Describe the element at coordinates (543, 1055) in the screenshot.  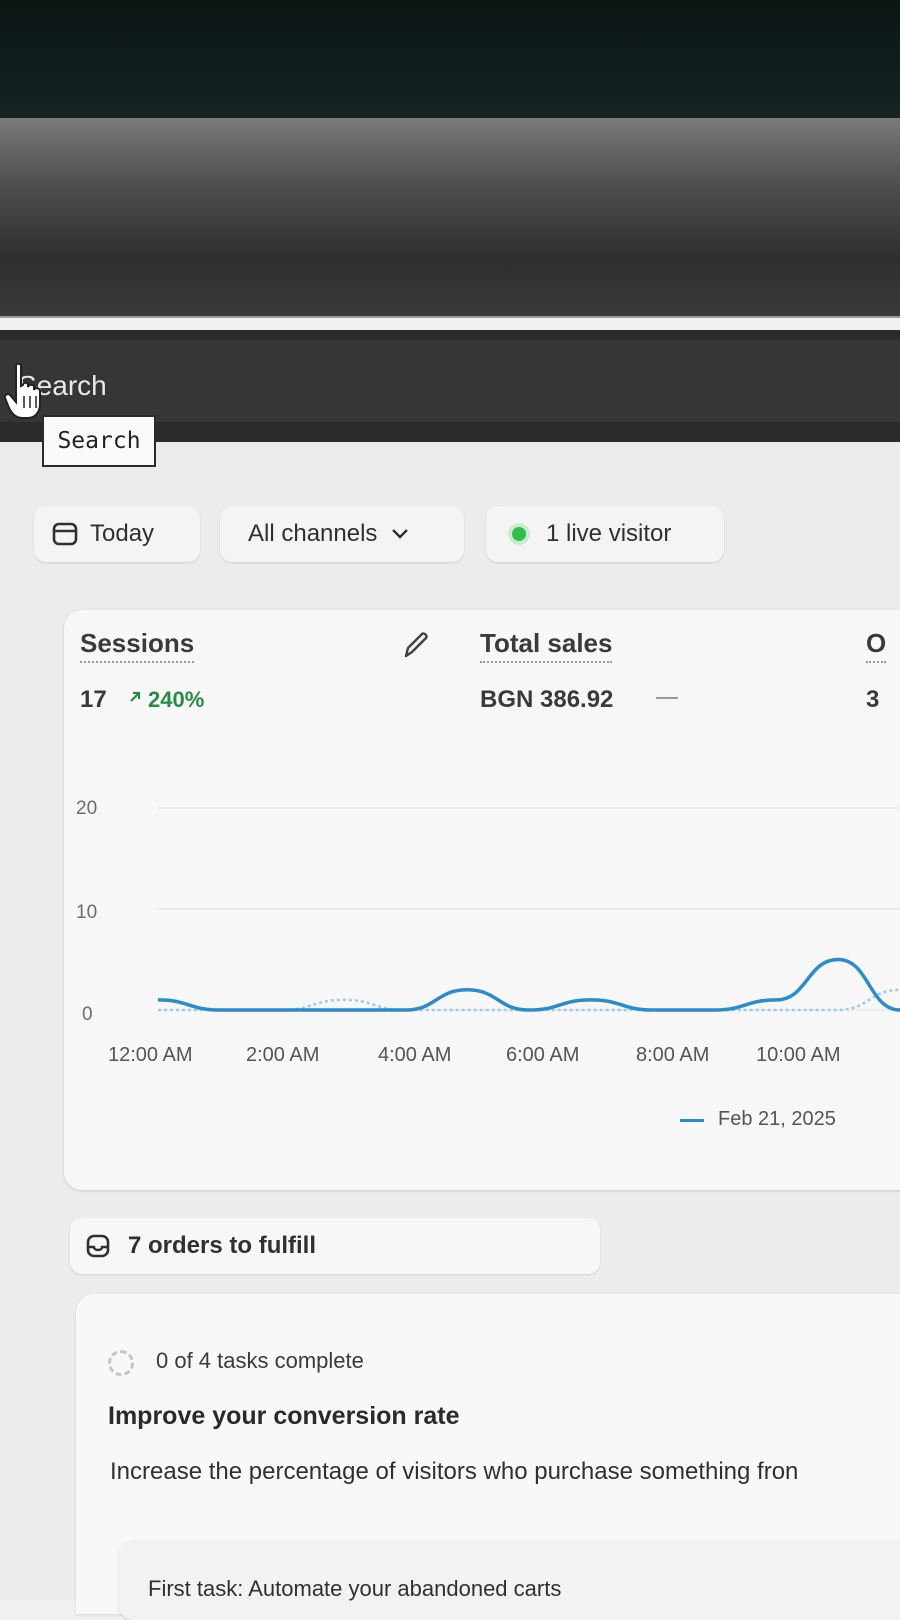
I see `x-tick-label: 6:00 AM` at that location.